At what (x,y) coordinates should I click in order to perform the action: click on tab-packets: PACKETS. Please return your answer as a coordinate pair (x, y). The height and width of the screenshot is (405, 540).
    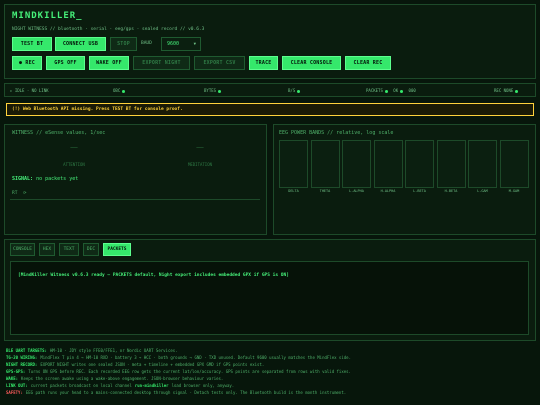
    Looking at the image, I should click on (117, 249).